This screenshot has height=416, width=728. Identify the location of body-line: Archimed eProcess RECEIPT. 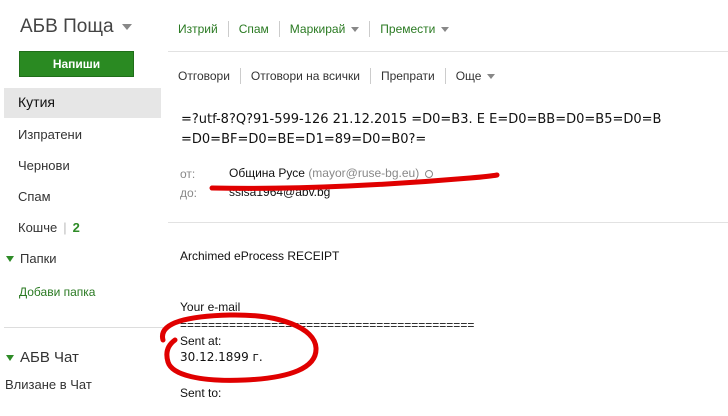
(260, 256).